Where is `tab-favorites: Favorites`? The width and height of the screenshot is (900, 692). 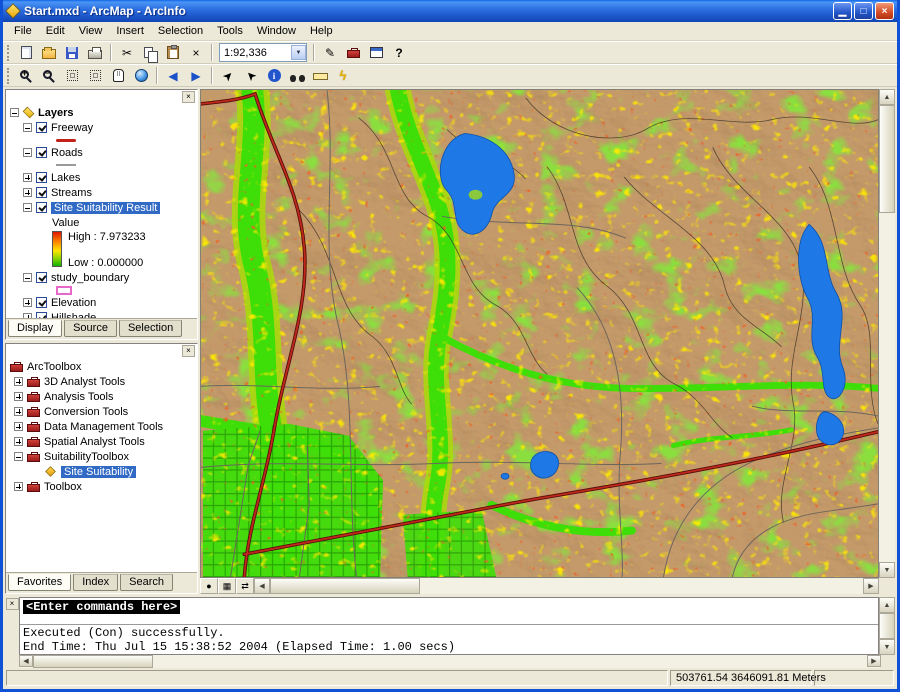
tab-favorites: Favorites is located at coordinates (40, 582).